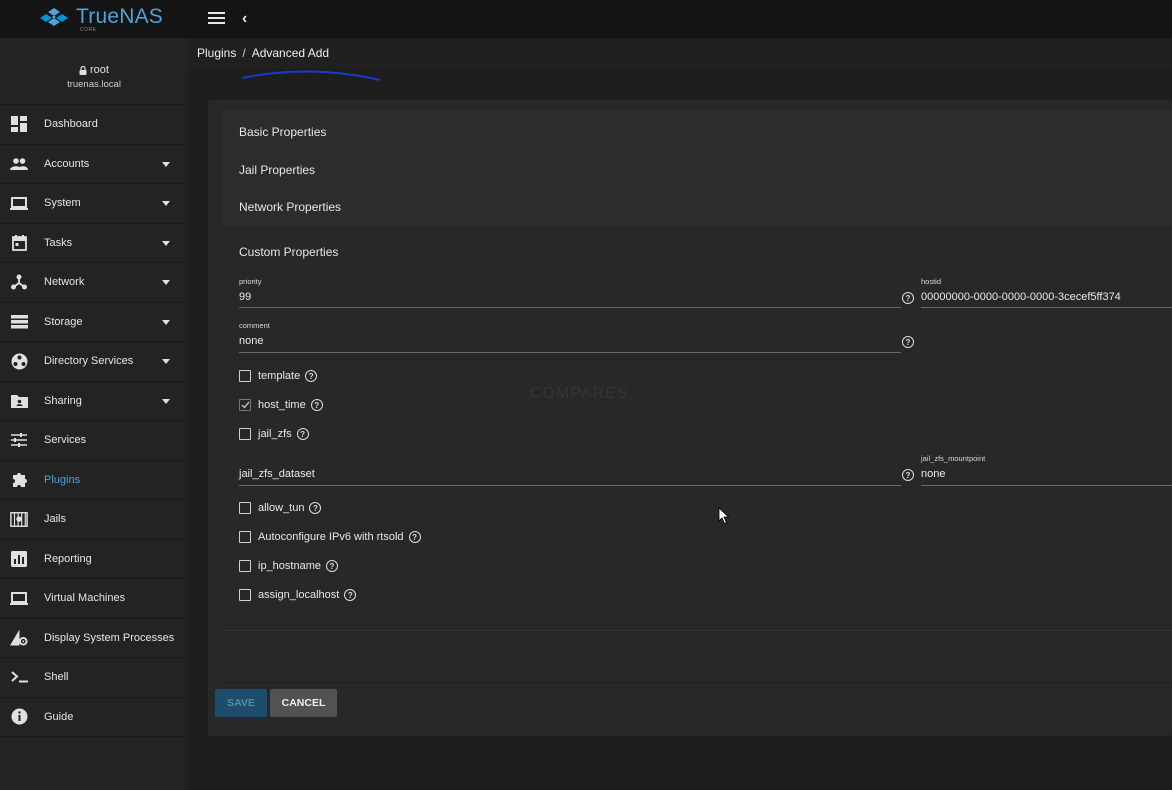 The height and width of the screenshot is (790, 1172). I want to click on sidebar-item-system: System, so click(94, 204).